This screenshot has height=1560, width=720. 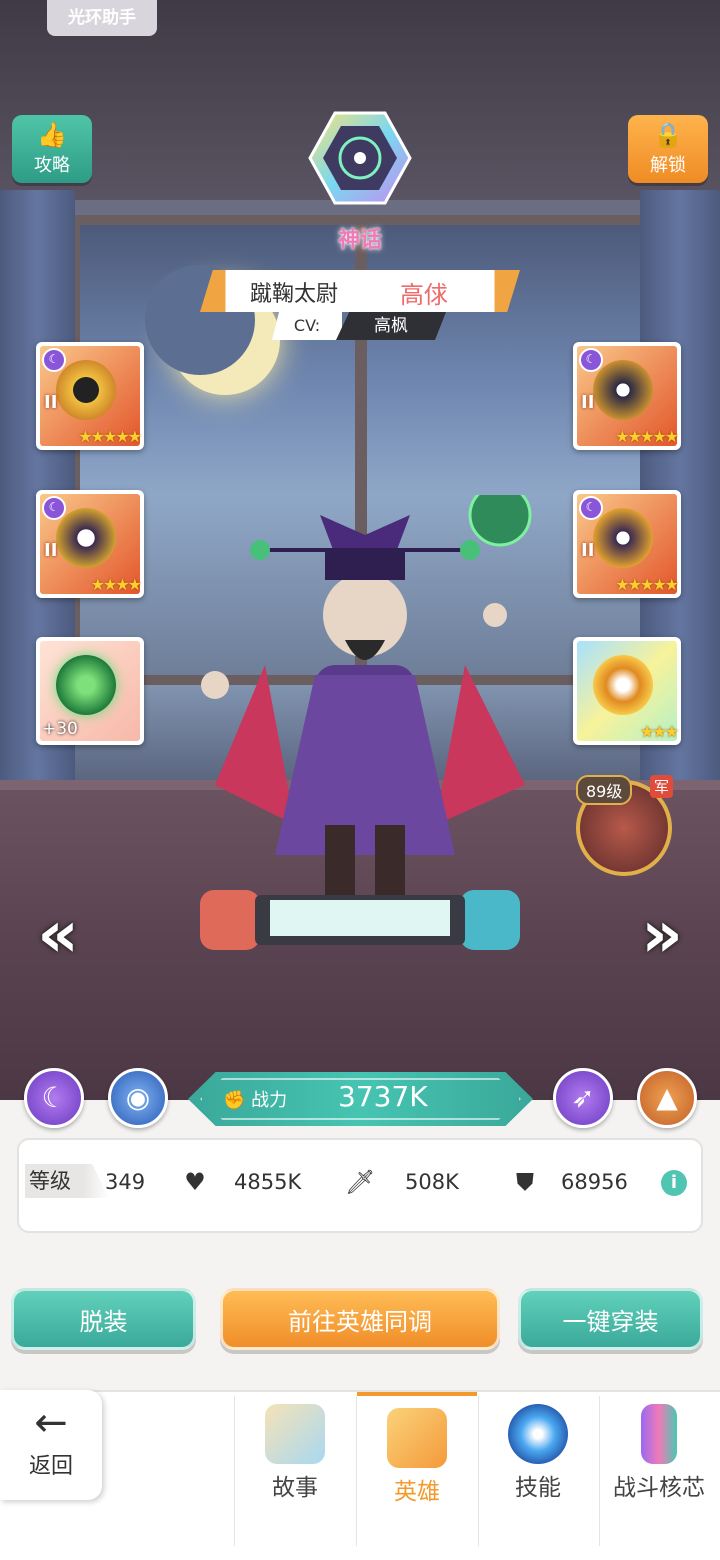 I want to click on rarity-emblem-icon, so click(x=360, y=158).